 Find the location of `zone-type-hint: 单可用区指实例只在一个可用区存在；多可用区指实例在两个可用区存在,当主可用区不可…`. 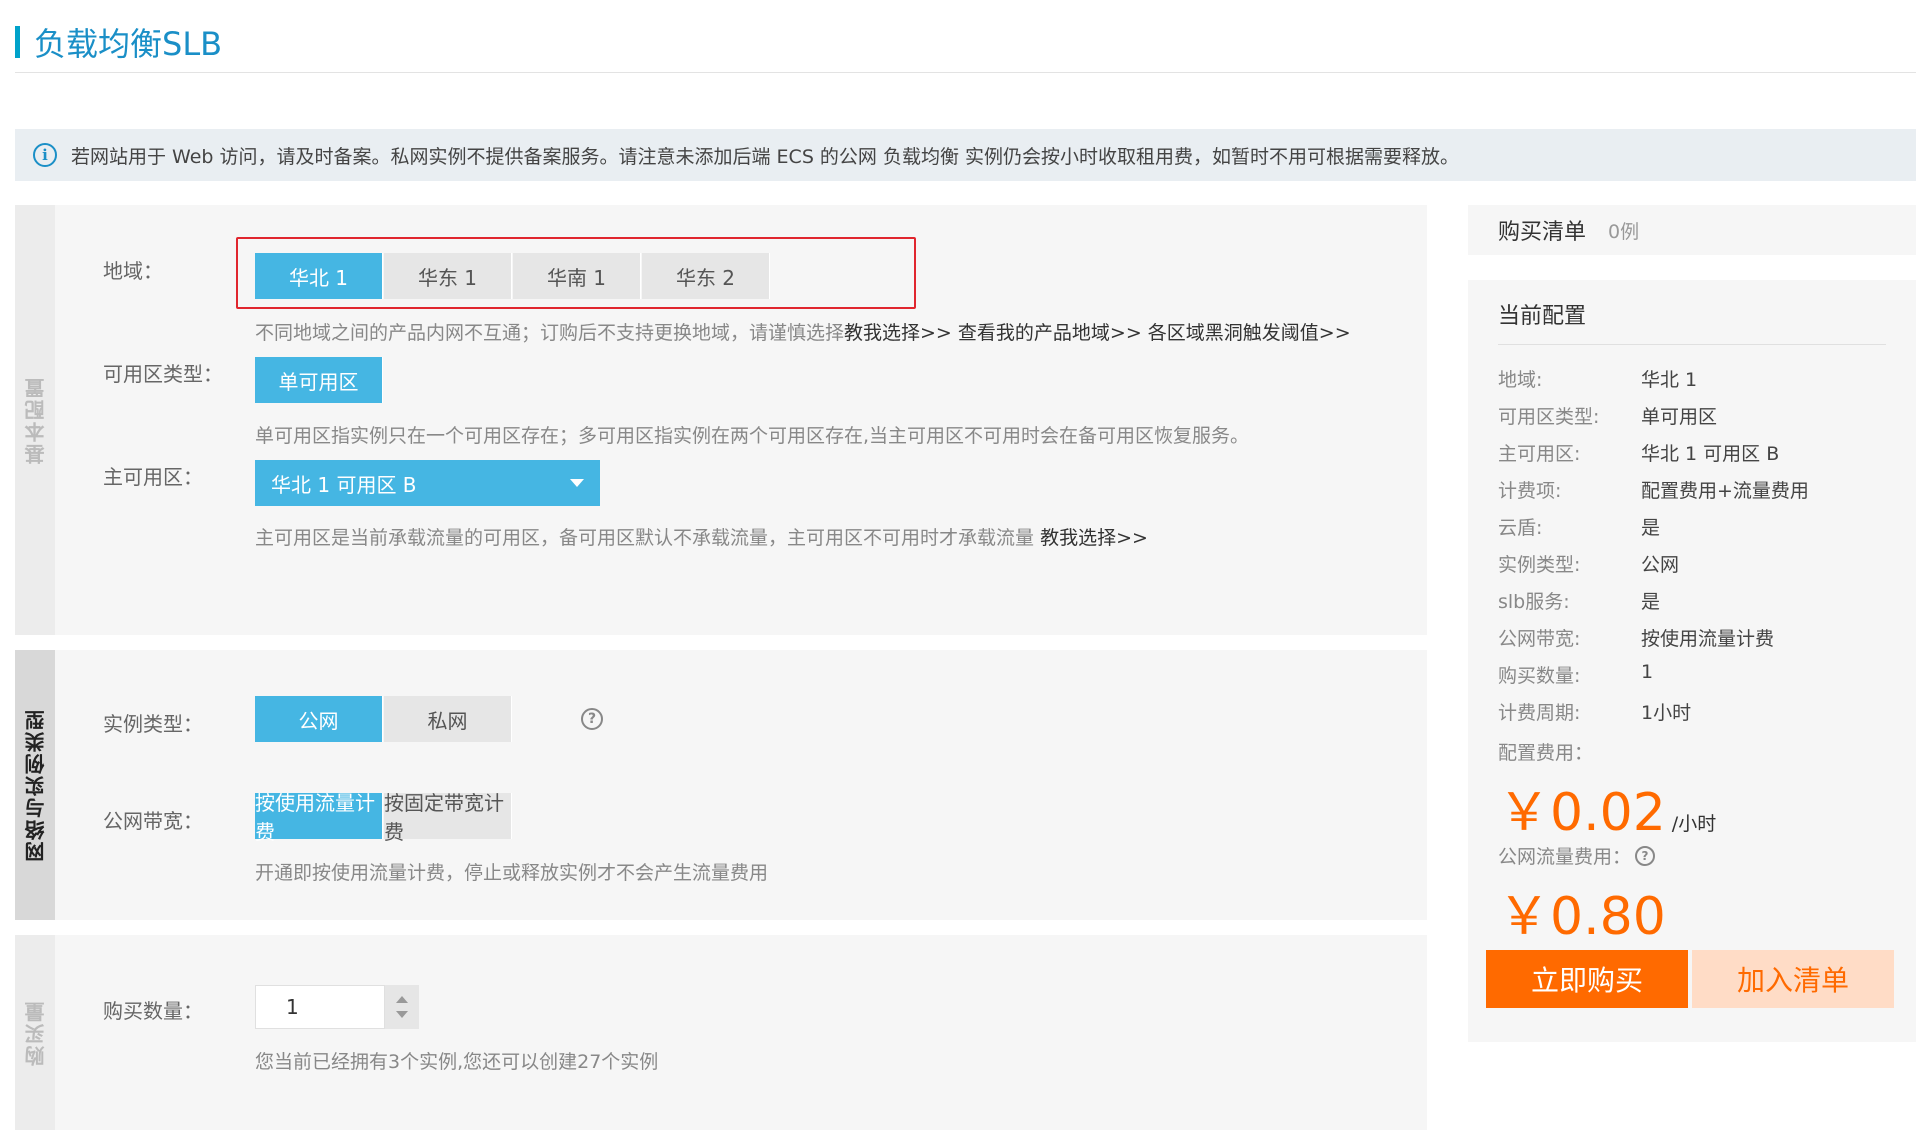

zone-type-hint: 单可用区指实例只在一个可用区存在；多可用区指实例在两个可用区存在,当主可用区不可… is located at coordinates (752, 436).